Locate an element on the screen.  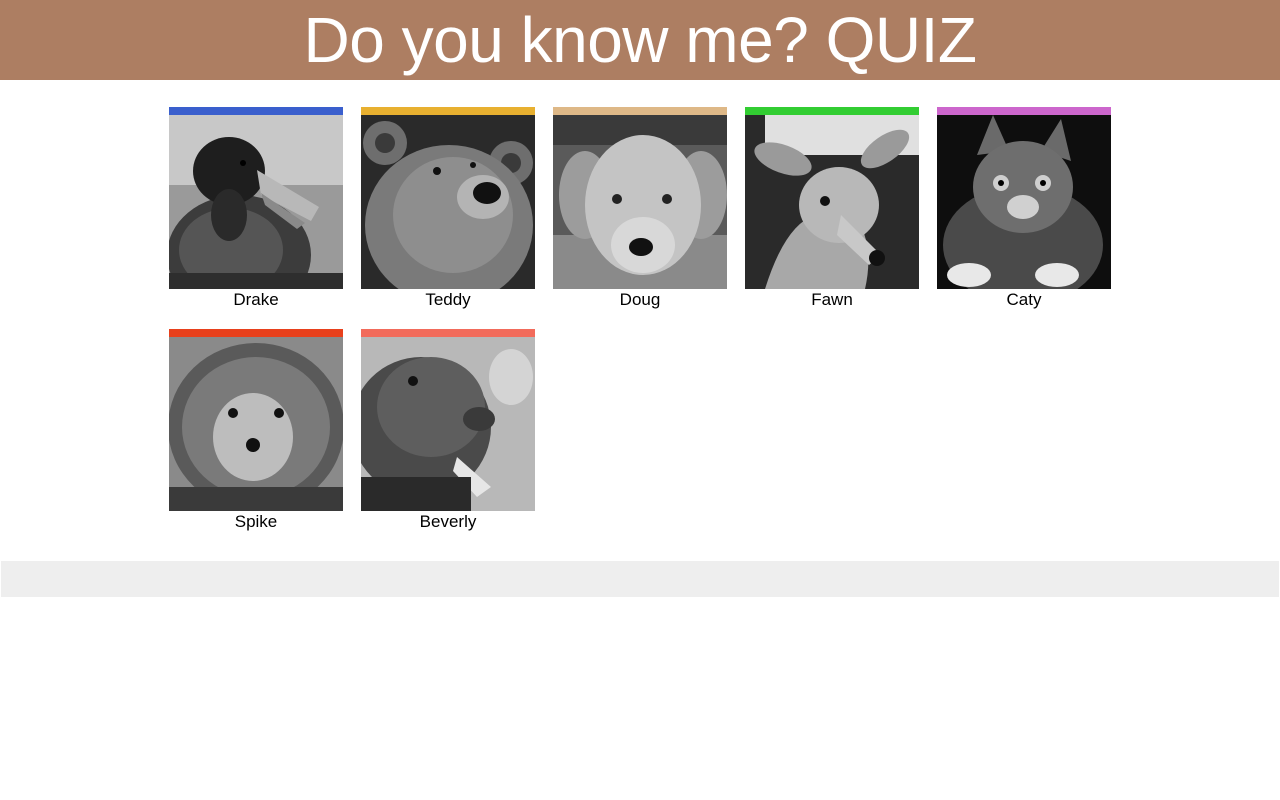
footer-band is located at coordinates (640, 579).